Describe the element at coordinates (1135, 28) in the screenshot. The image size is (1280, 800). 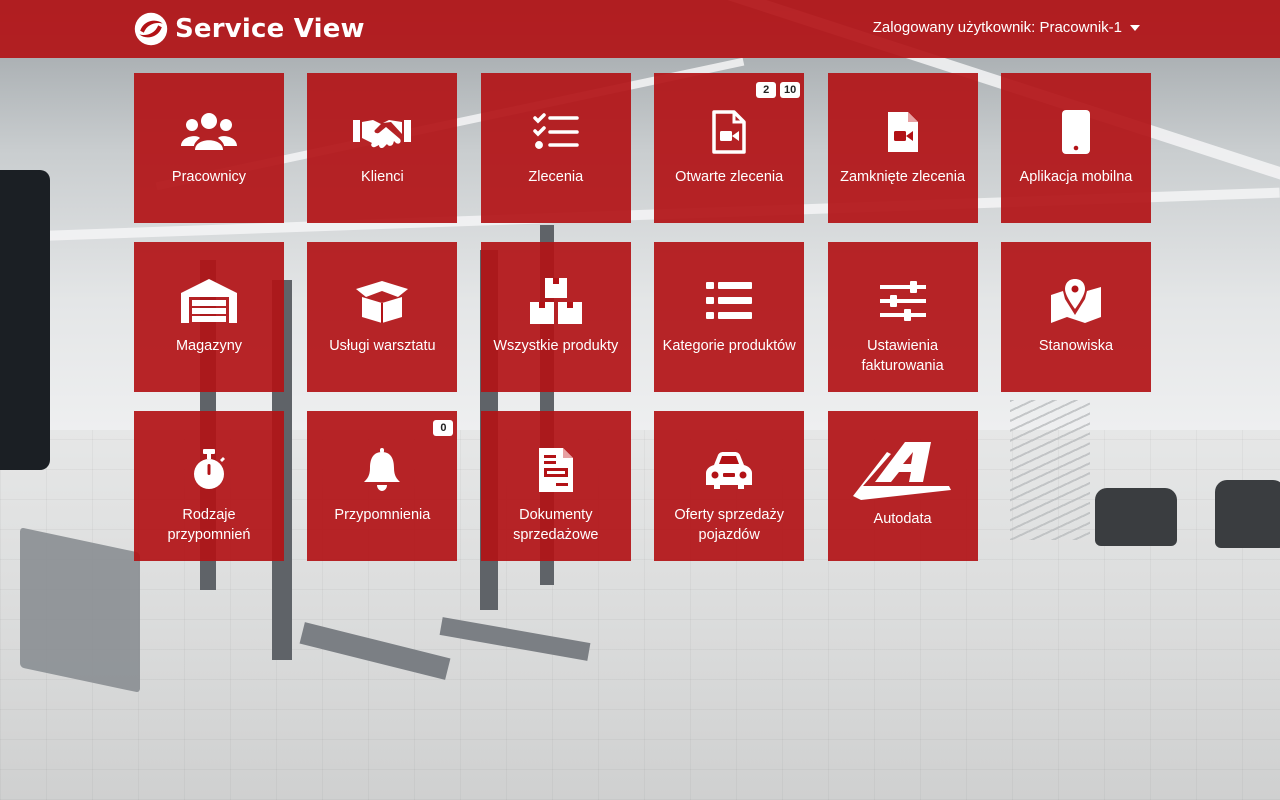
I see `caret-down-icon` at that location.